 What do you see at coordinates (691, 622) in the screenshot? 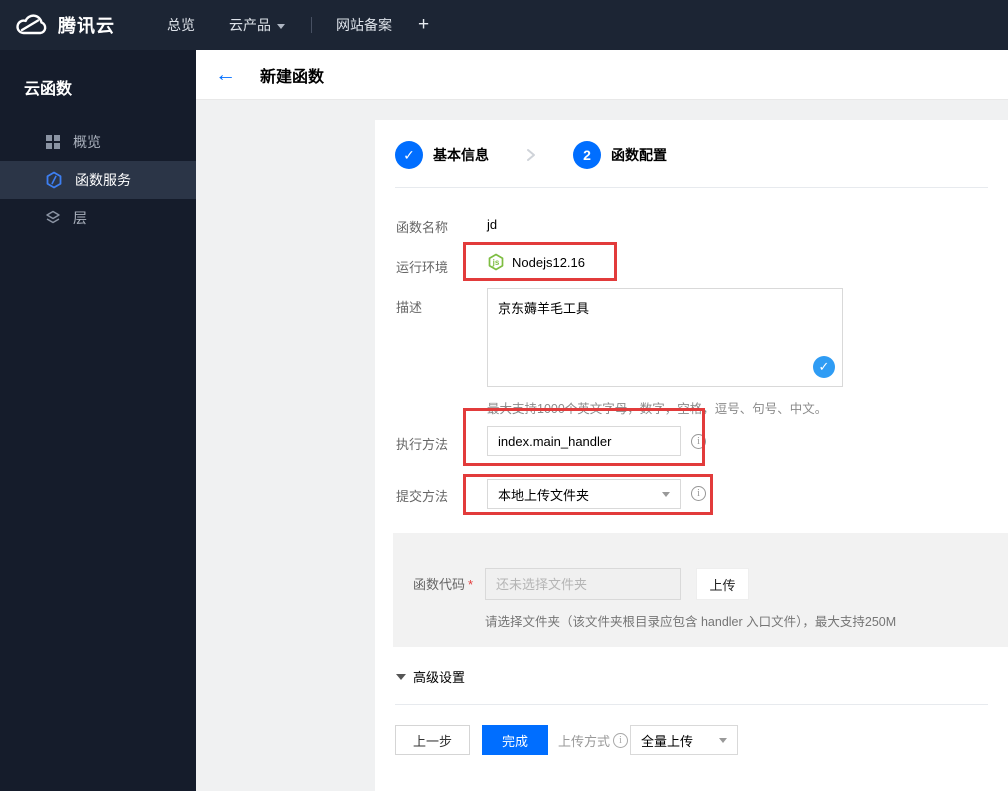
I see `function-code-hint: 请选择文件夹（该文件夹根目录应包含 handler 入口文件），最大支持250M` at bounding box center [691, 622].